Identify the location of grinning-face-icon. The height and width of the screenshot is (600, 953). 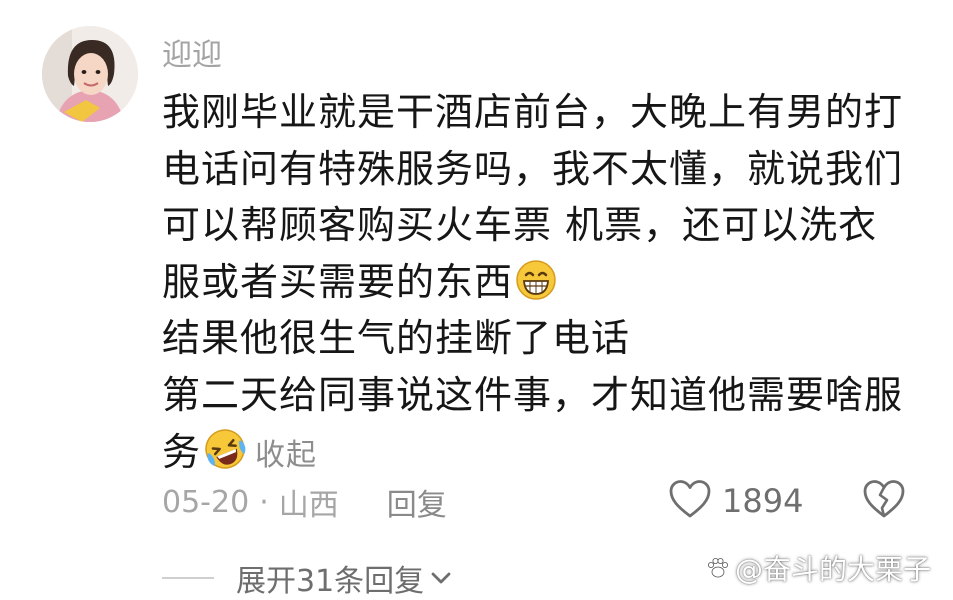
(536, 288).